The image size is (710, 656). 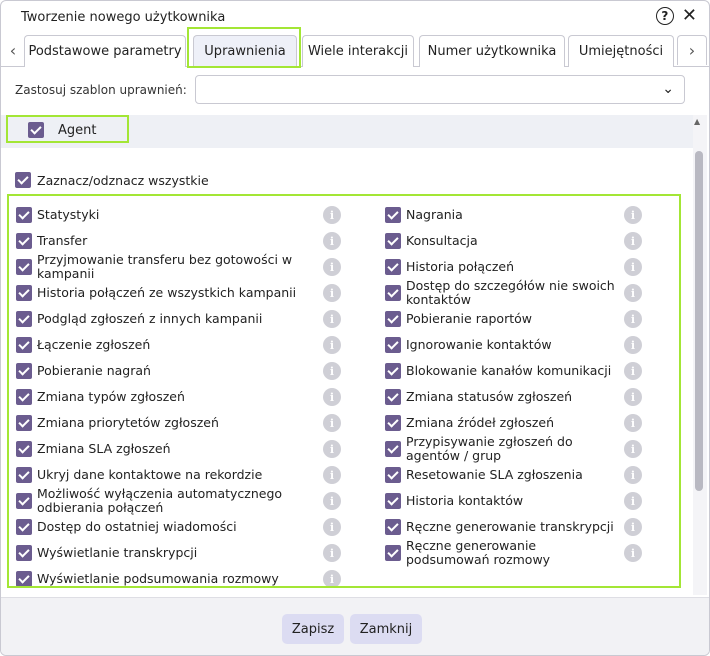 What do you see at coordinates (67, 129) in the screenshot?
I see `highlight-frame-agent` at bounding box center [67, 129].